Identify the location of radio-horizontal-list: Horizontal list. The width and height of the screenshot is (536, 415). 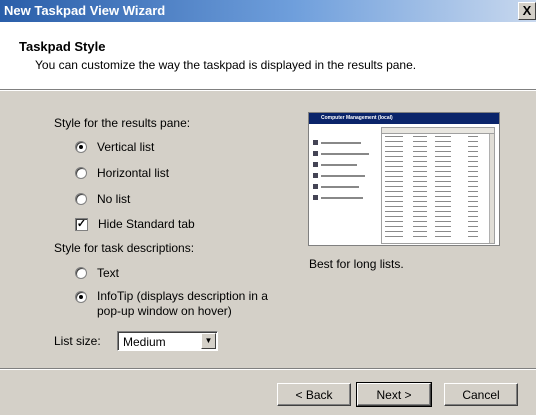
(122, 173).